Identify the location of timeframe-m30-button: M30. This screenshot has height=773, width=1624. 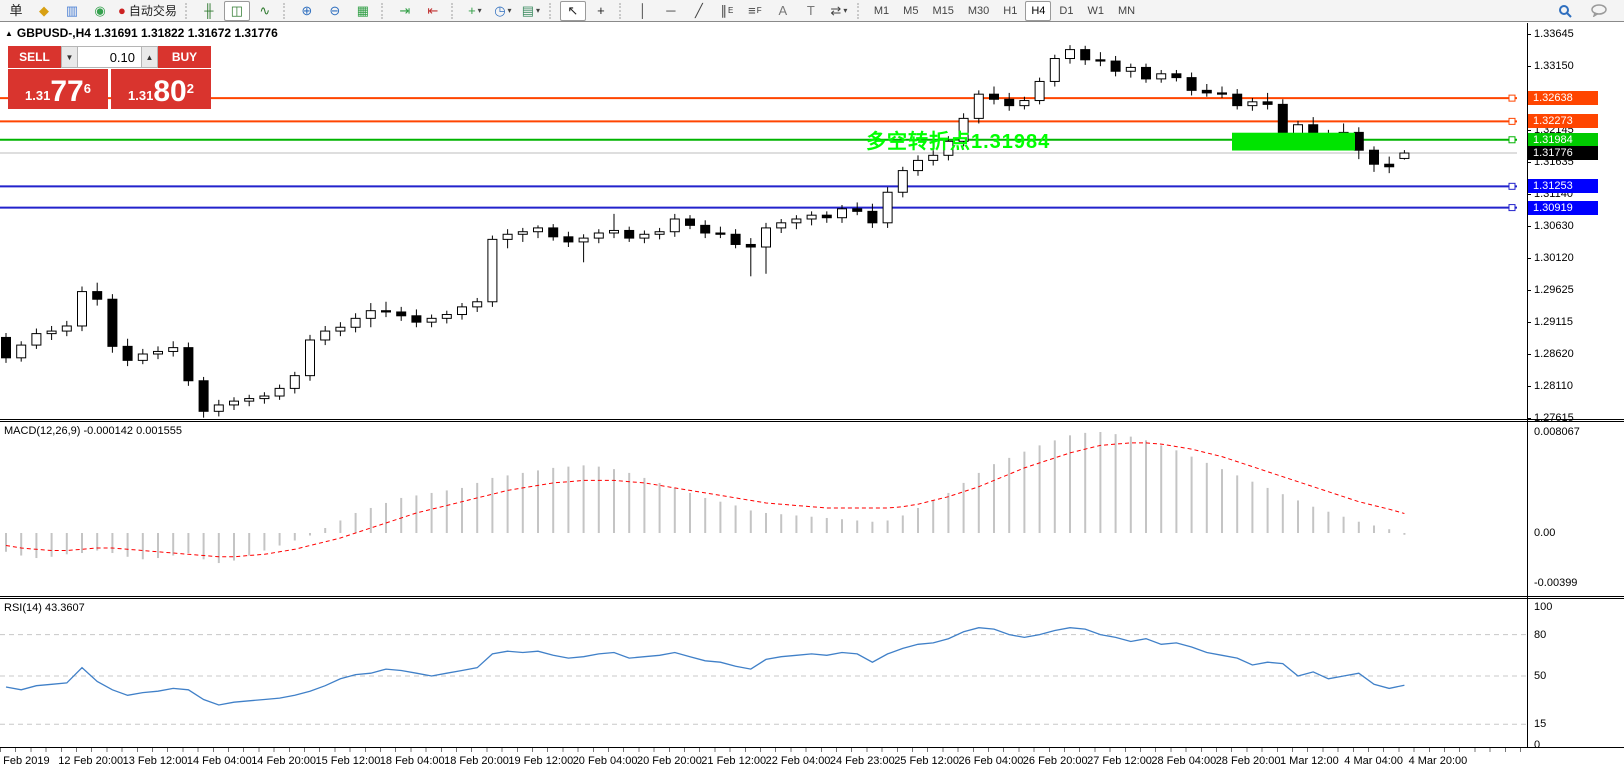
(978, 11).